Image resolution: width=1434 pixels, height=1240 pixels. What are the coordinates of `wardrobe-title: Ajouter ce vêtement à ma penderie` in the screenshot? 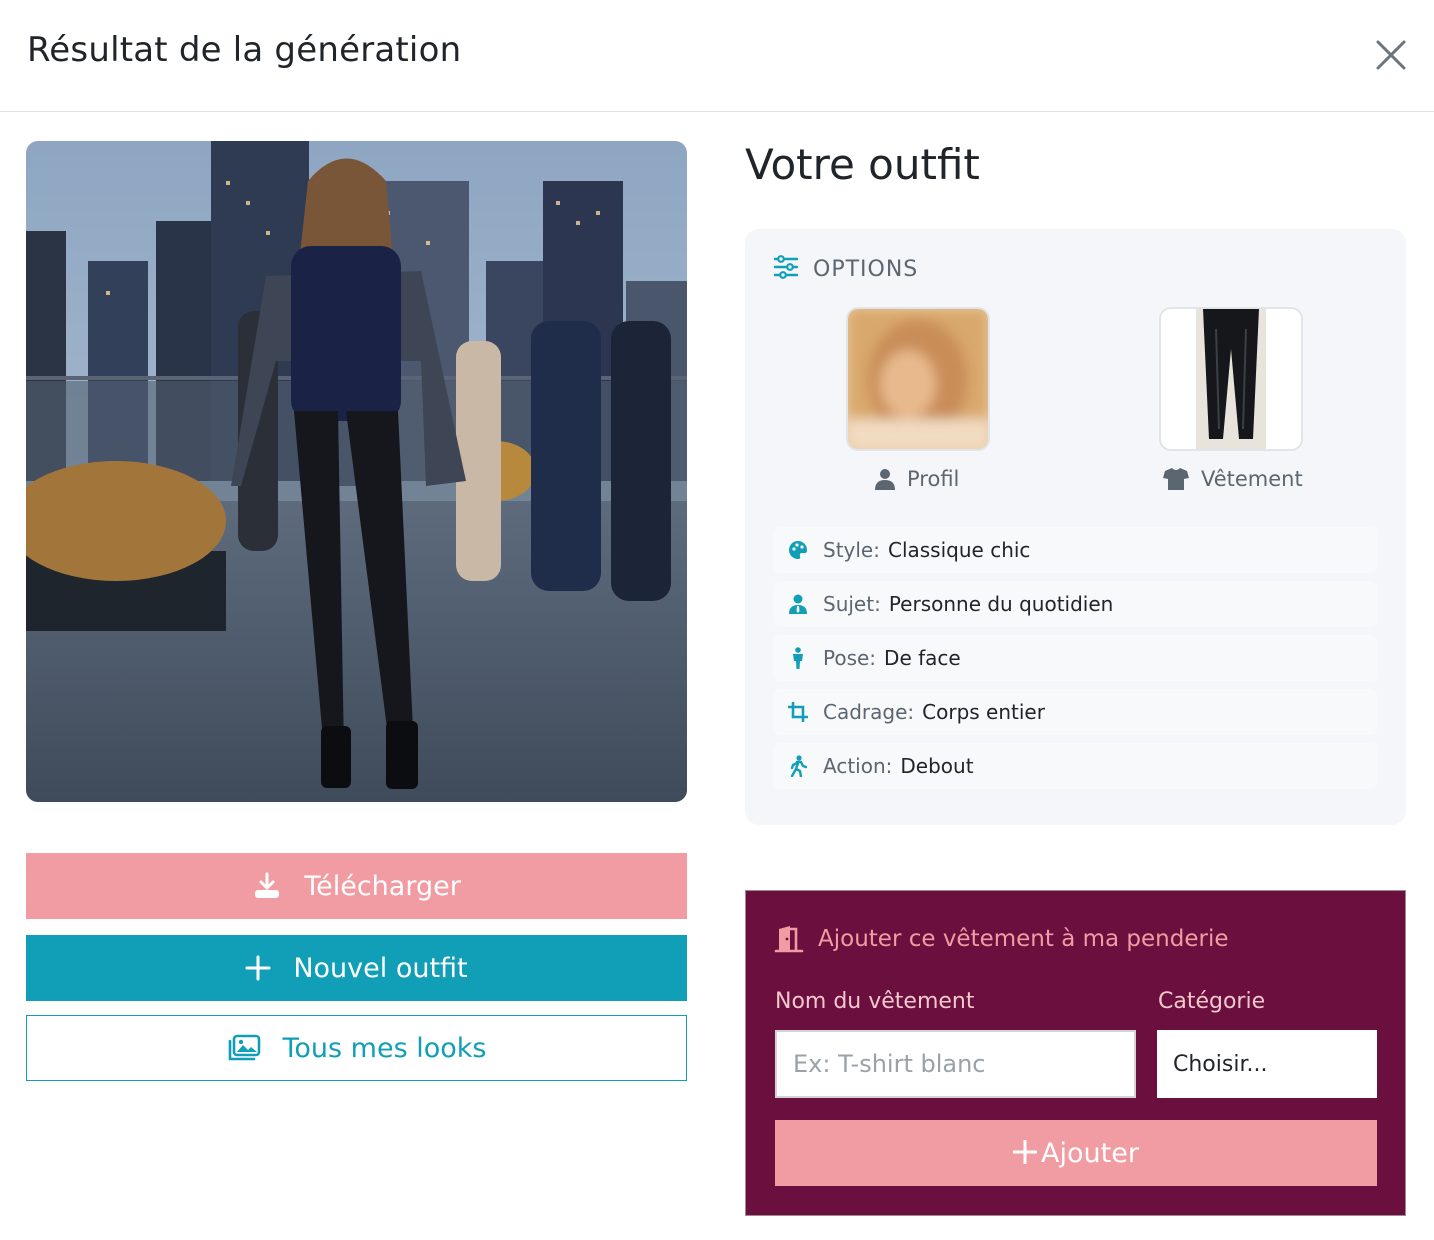 It's located at (1001, 939).